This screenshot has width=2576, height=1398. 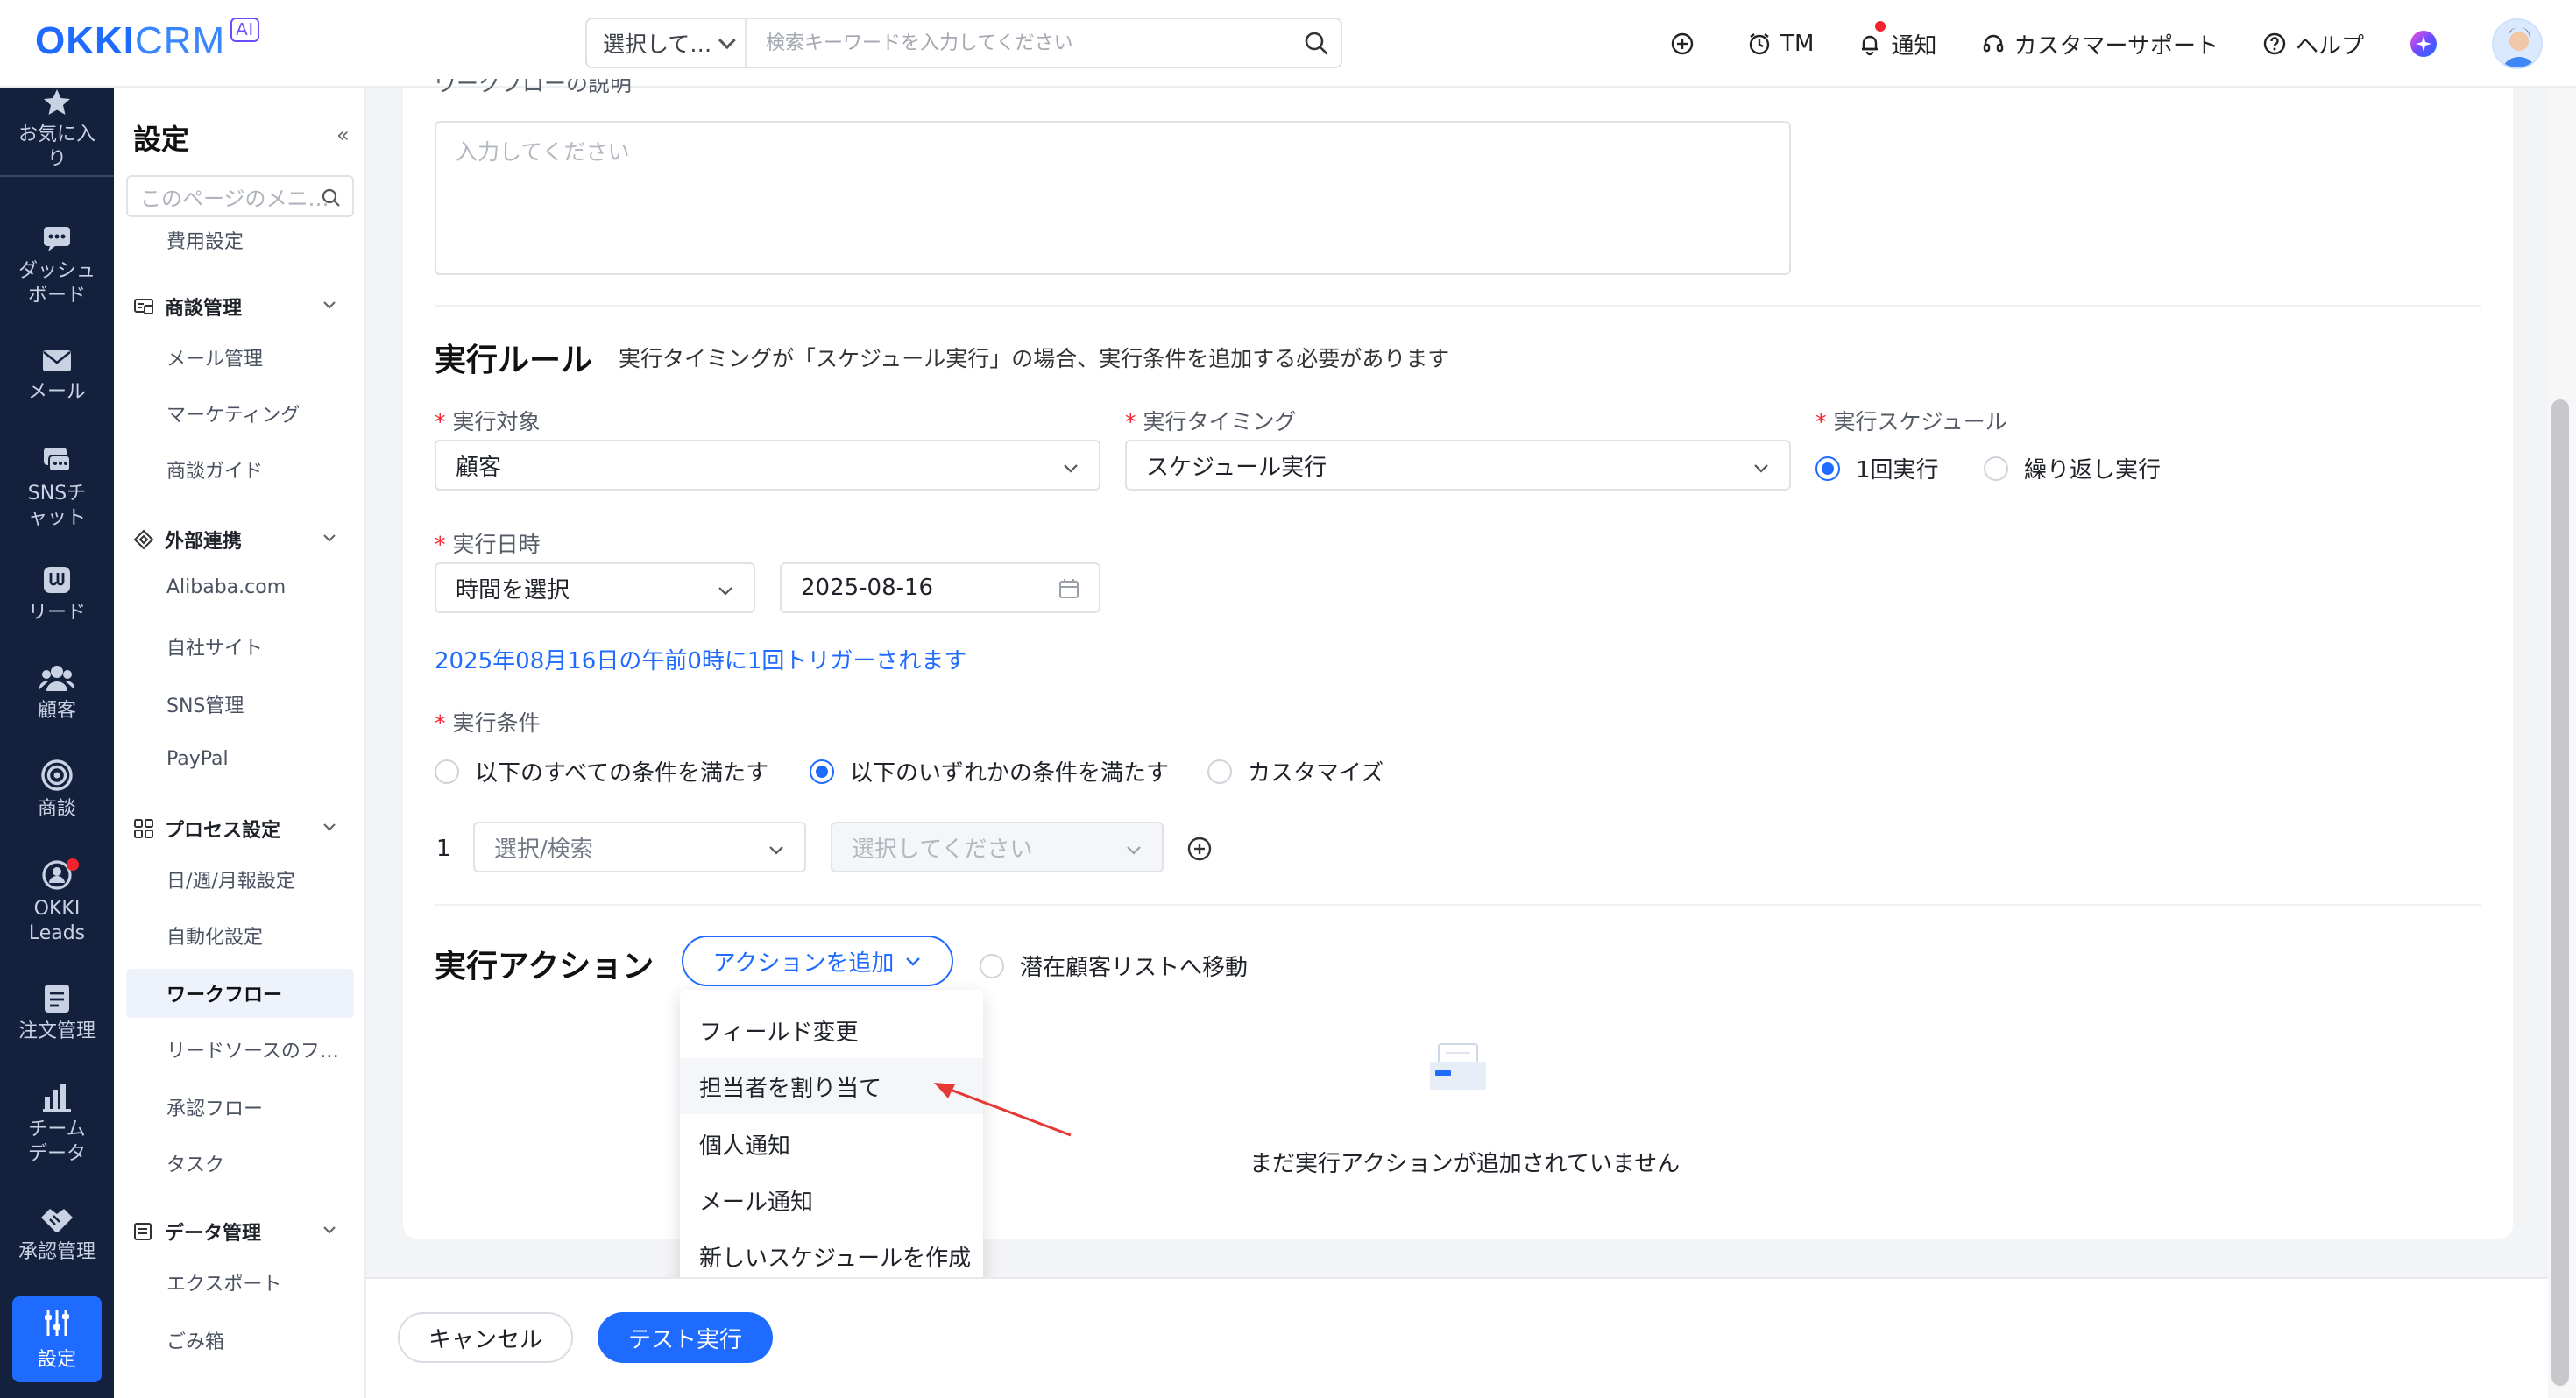 What do you see at coordinates (1780, 44) in the screenshot?
I see `tm-button: TM` at bounding box center [1780, 44].